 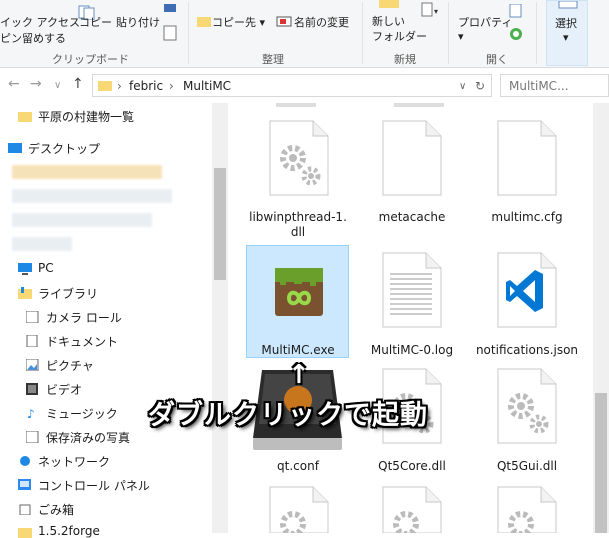 I want to click on file-name-qt5gui-dll: Qt5Gui.dll, so click(x=527, y=466).